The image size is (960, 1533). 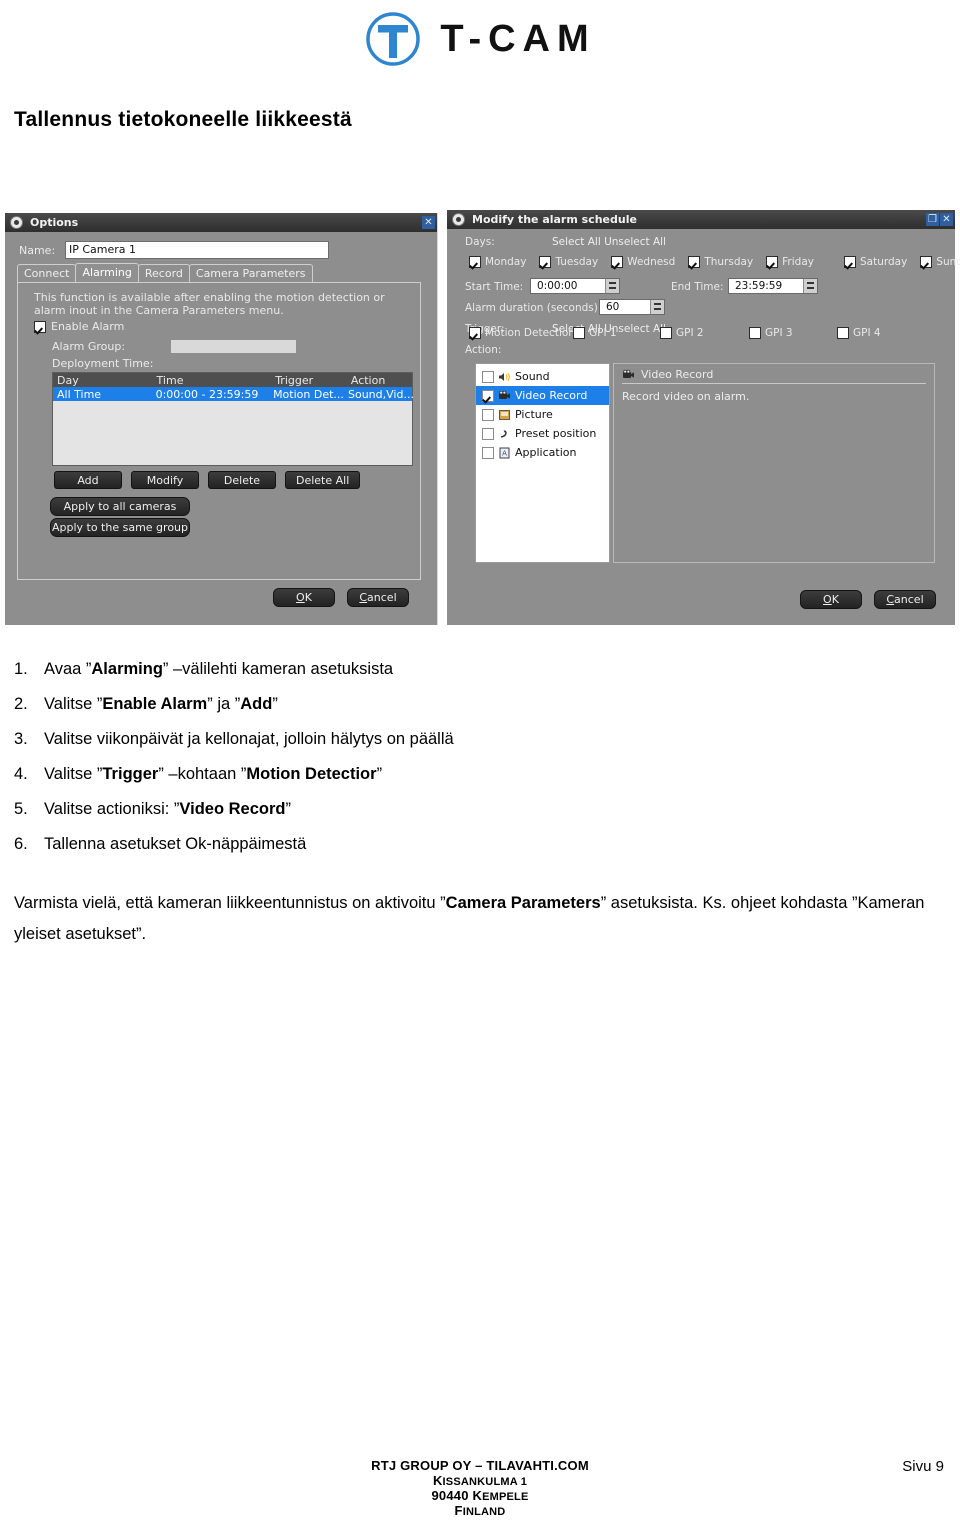 I want to click on add-button: Add, so click(x=88, y=480).